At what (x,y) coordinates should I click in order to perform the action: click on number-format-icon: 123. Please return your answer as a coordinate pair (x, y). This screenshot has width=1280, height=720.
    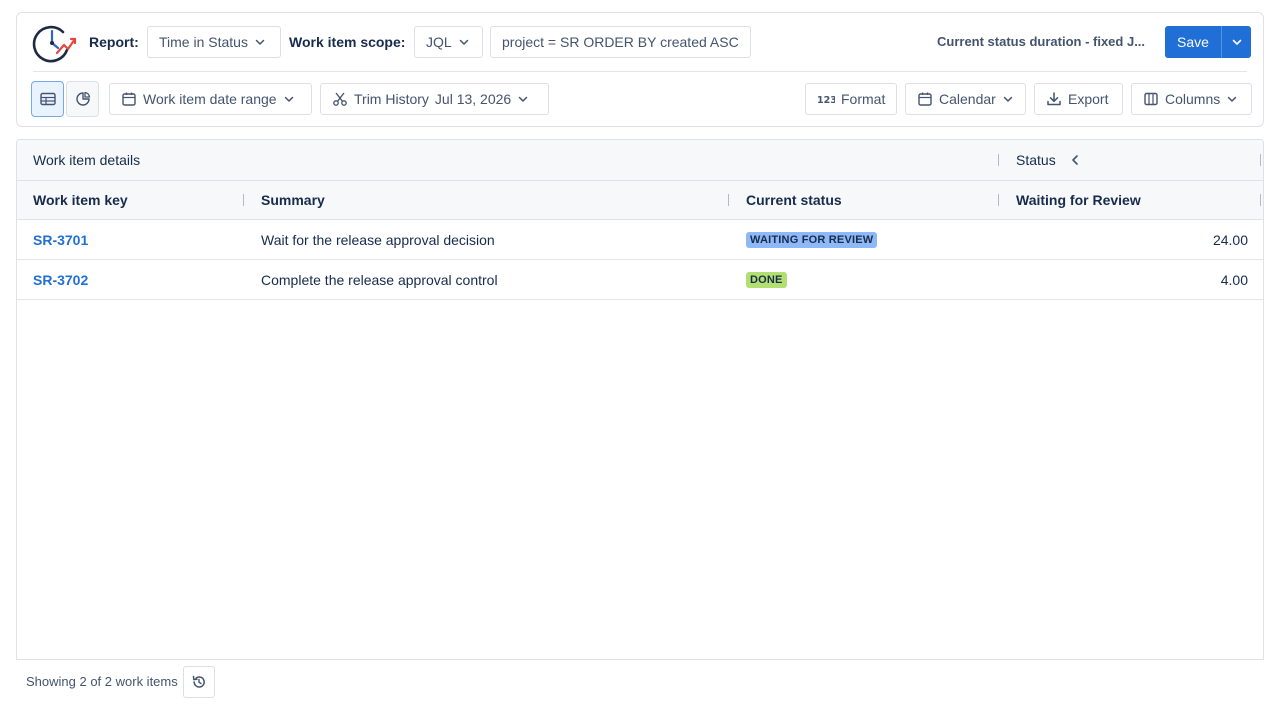
    Looking at the image, I should click on (826, 100).